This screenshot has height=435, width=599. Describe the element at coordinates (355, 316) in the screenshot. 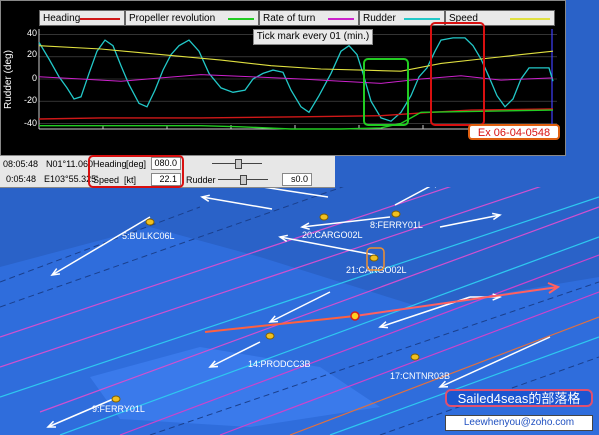

I see `own-ship-marker` at that location.